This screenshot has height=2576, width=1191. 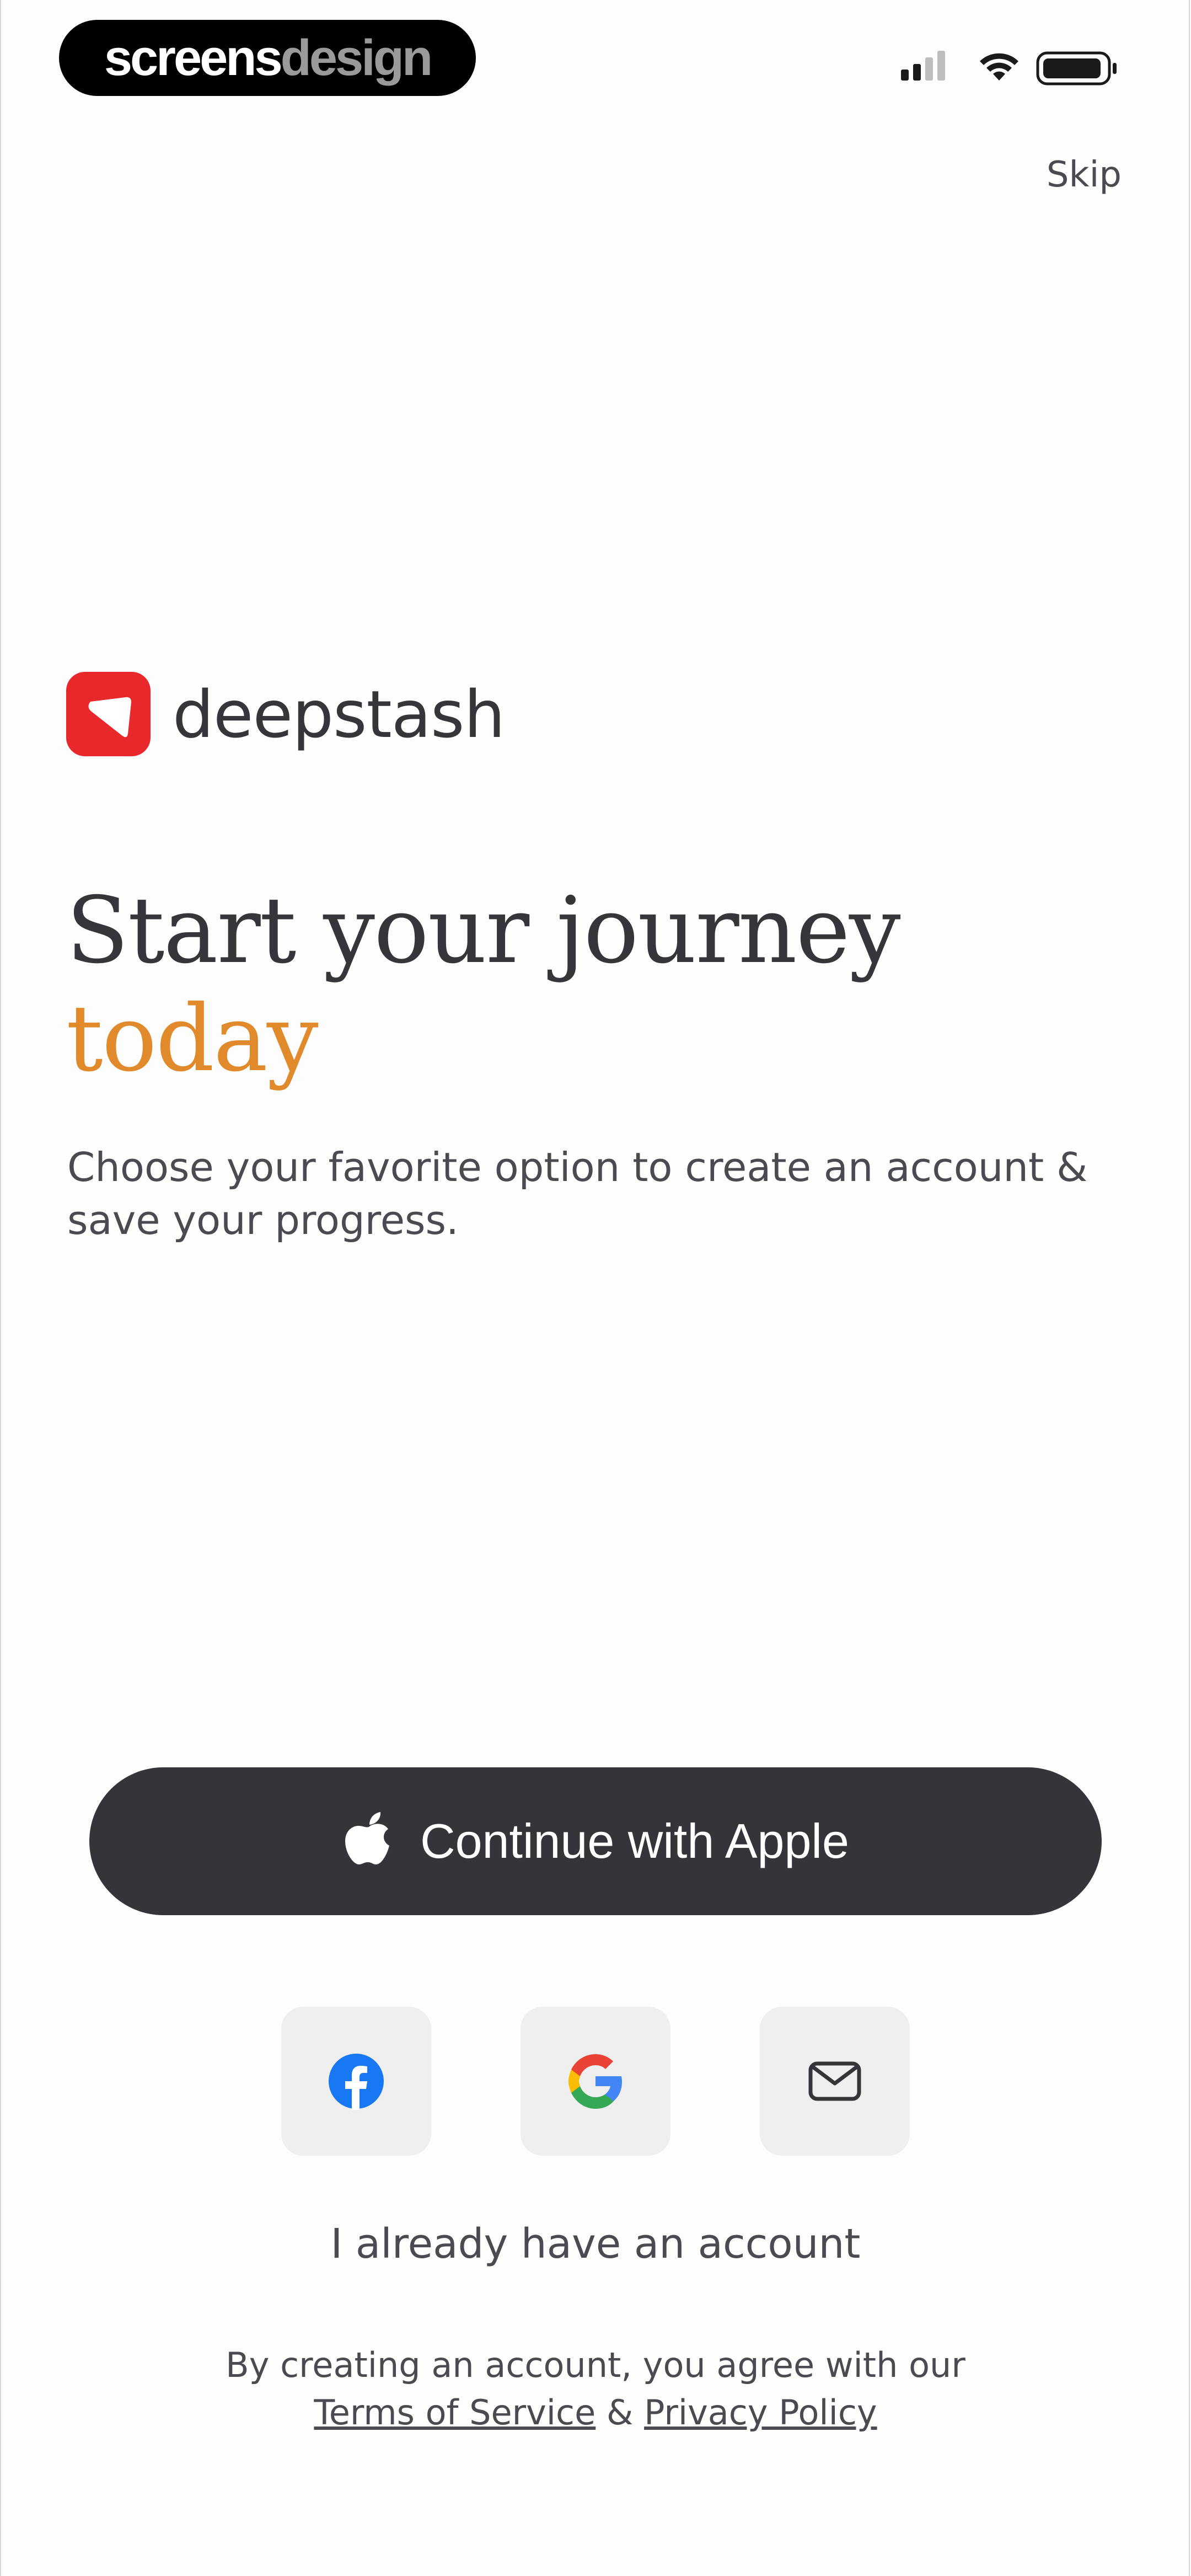 What do you see at coordinates (635, 1841) in the screenshot?
I see `apple-button-label: Continue with Apple` at bounding box center [635, 1841].